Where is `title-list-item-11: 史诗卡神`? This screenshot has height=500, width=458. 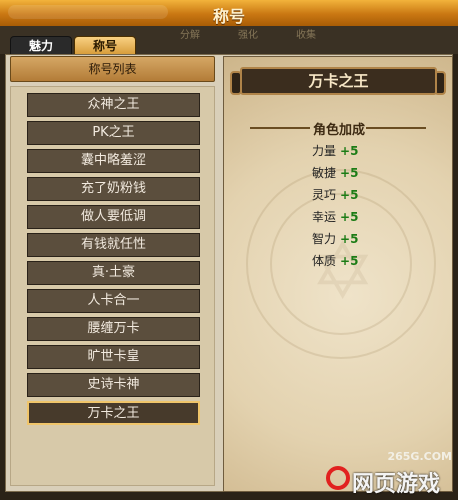
title-list-item-11: 史诗卡神 is located at coordinates (113, 385).